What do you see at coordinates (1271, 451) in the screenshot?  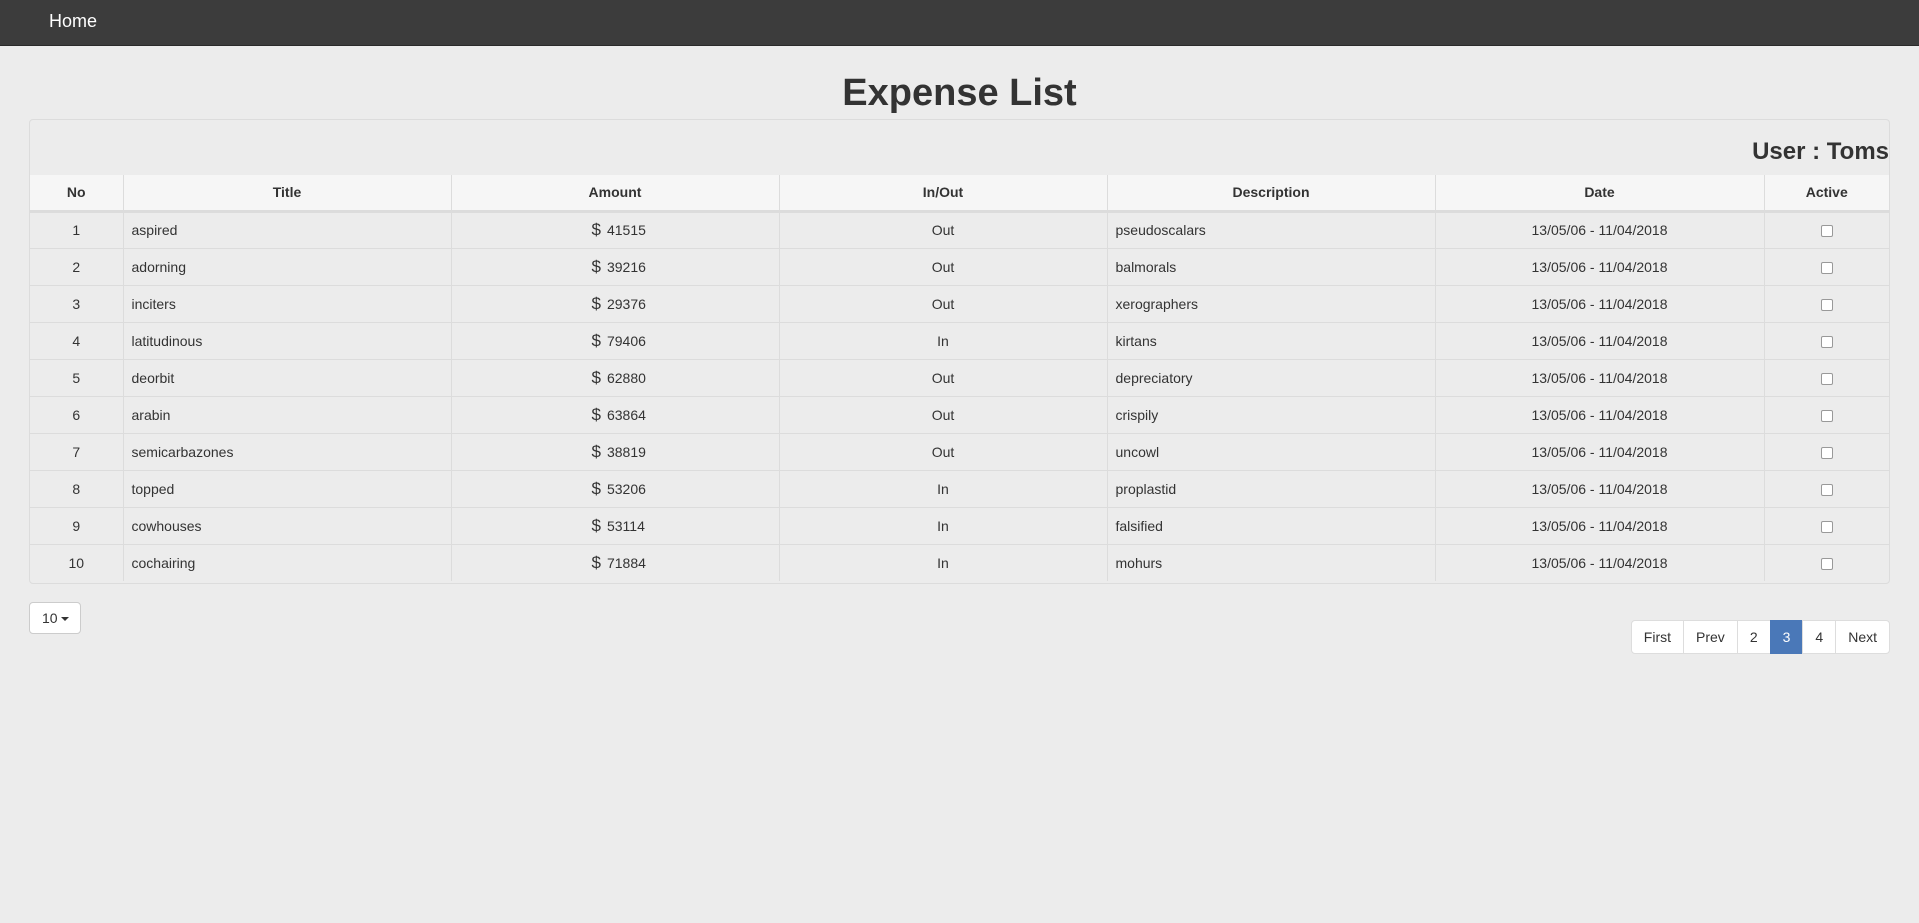 I see `cell-description: uncowl` at bounding box center [1271, 451].